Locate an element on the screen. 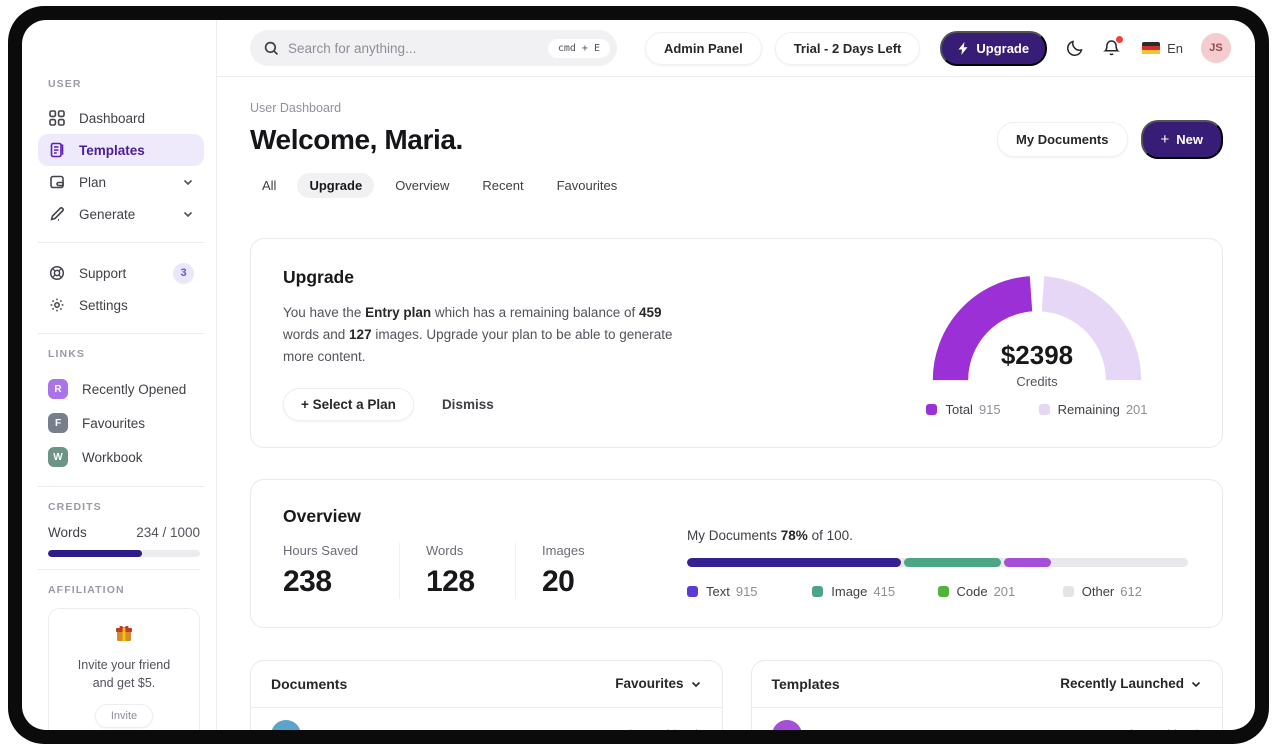 The height and width of the screenshot is (750, 1277). admin-panel-button: Admin Panel is located at coordinates (703, 48).